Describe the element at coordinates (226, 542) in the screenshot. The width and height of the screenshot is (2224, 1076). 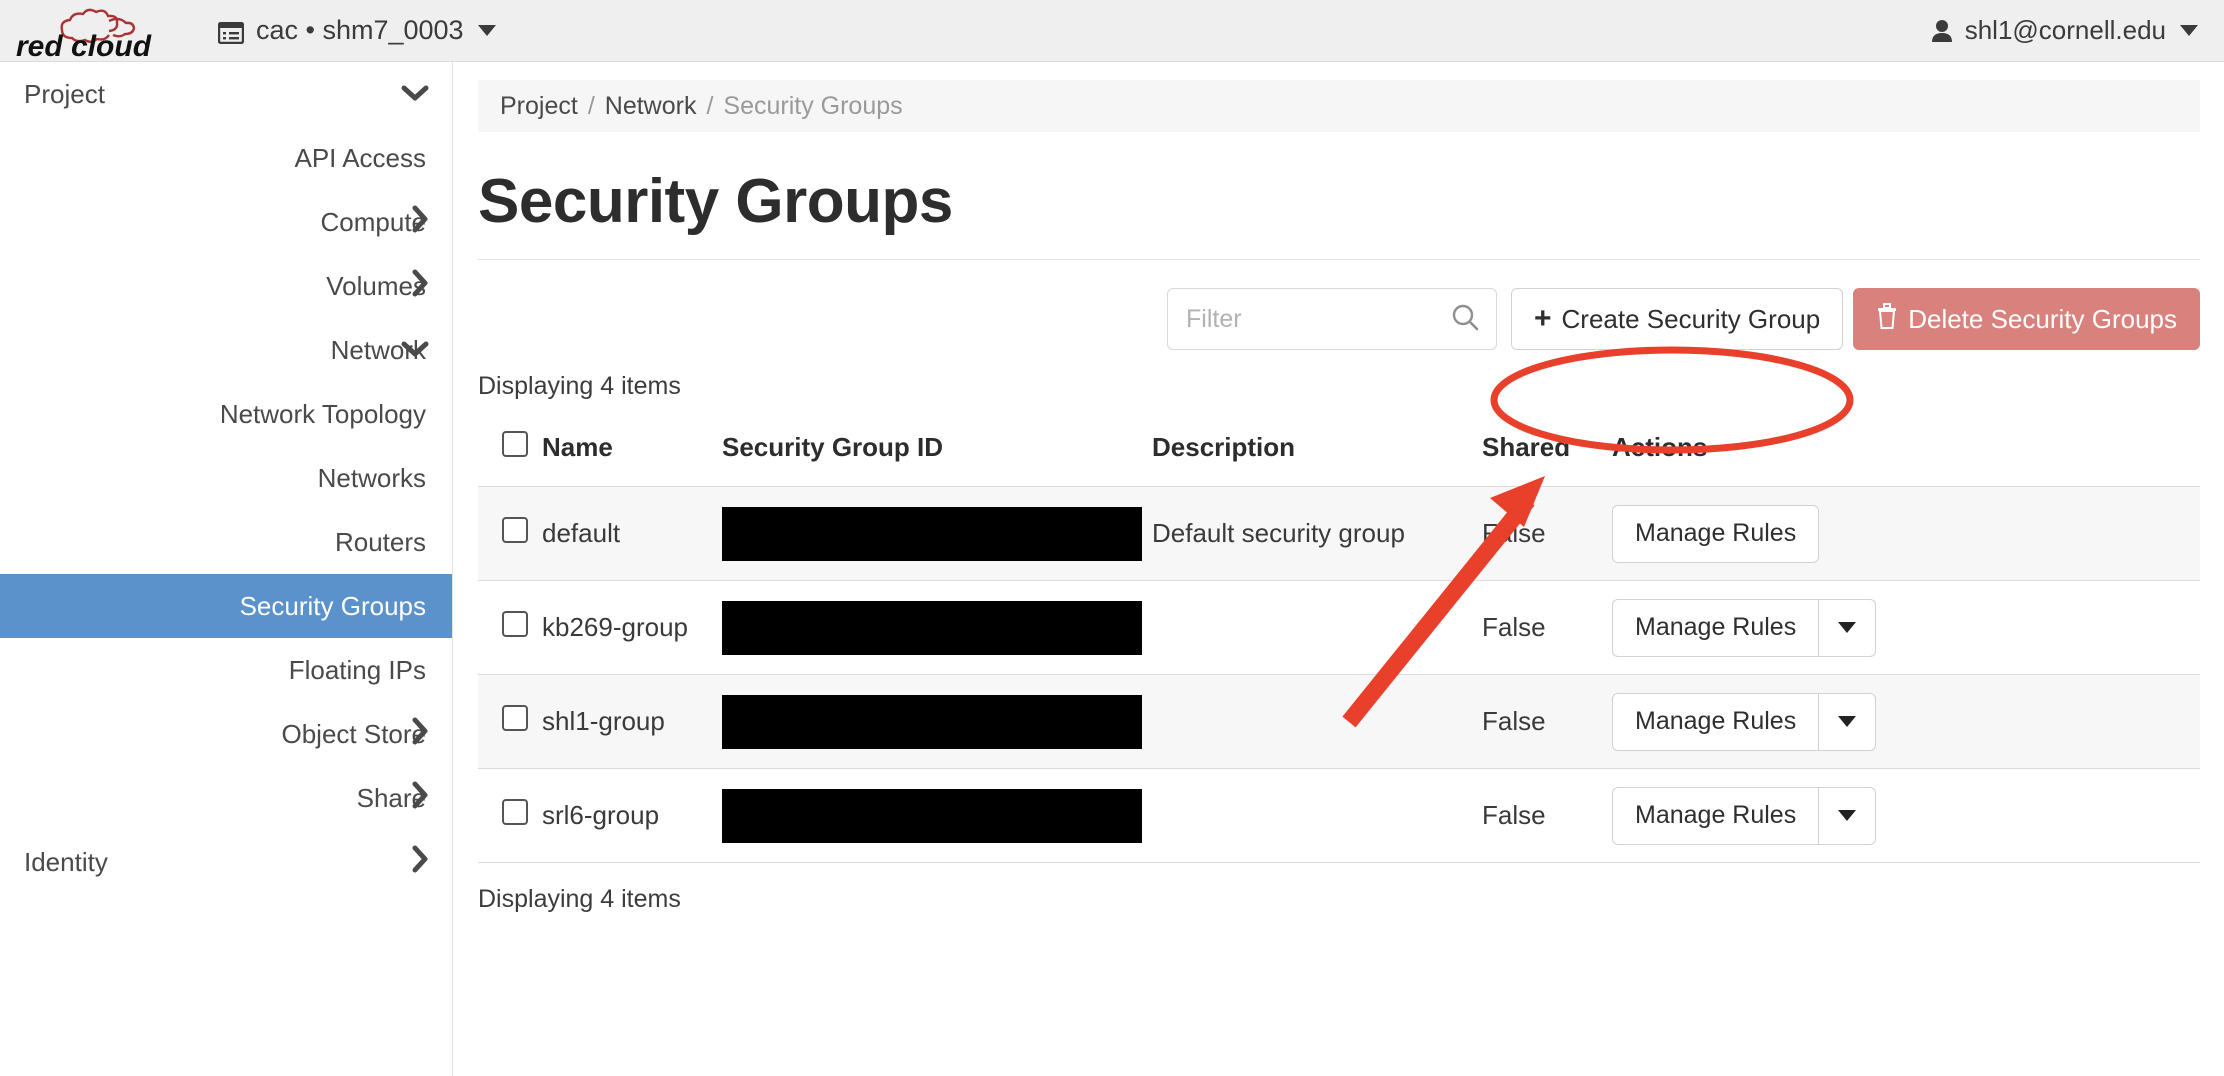
I see `sidebar-item-routers: Routers` at that location.